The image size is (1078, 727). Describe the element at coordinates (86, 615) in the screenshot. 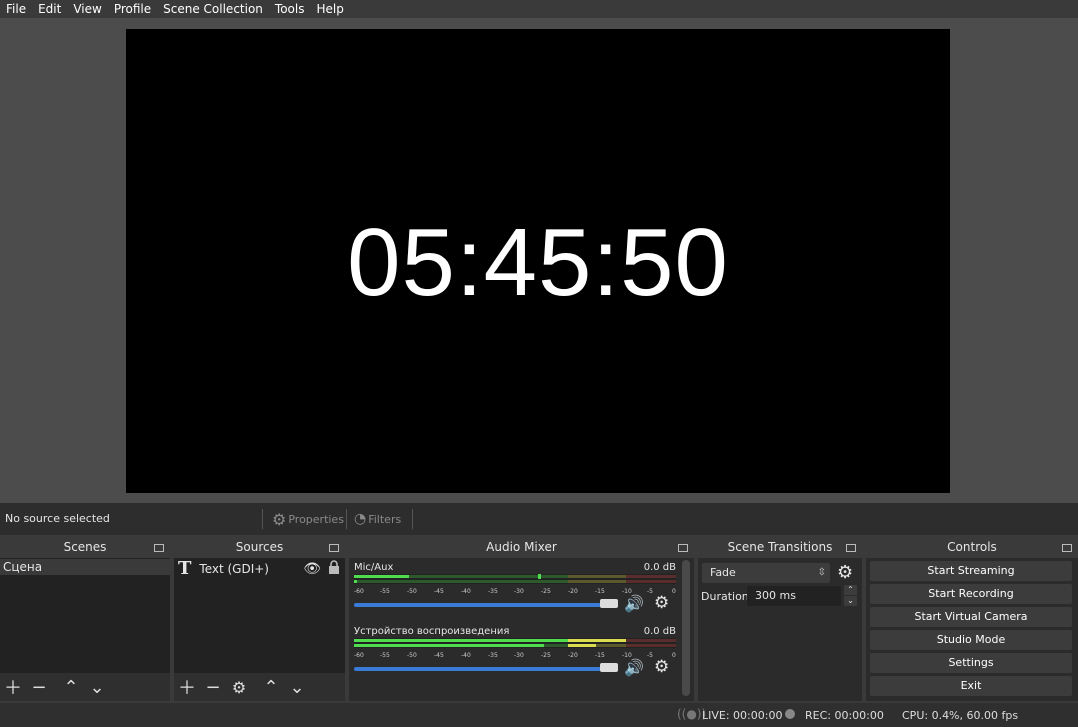

I see `scenes-list: Сцена` at that location.